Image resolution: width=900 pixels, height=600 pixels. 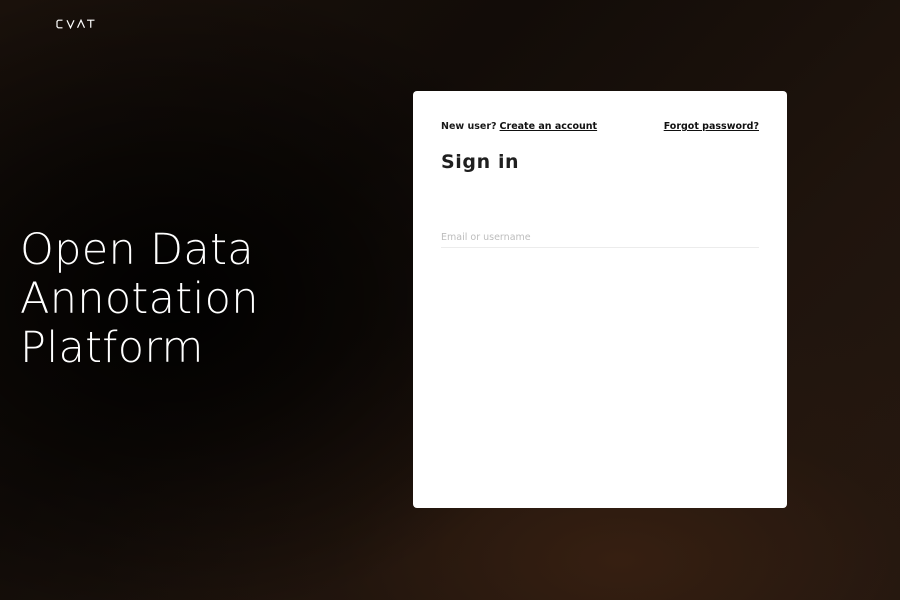 What do you see at coordinates (137, 250) in the screenshot?
I see `hero-line: Open Data` at bounding box center [137, 250].